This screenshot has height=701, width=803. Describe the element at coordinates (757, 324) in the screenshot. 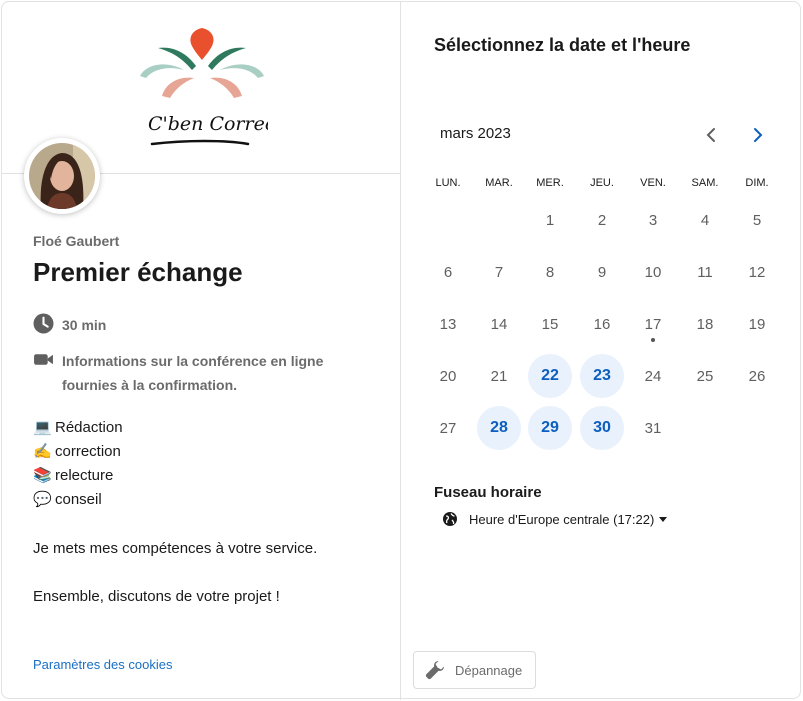

I see `calendar-day: 19` at that location.